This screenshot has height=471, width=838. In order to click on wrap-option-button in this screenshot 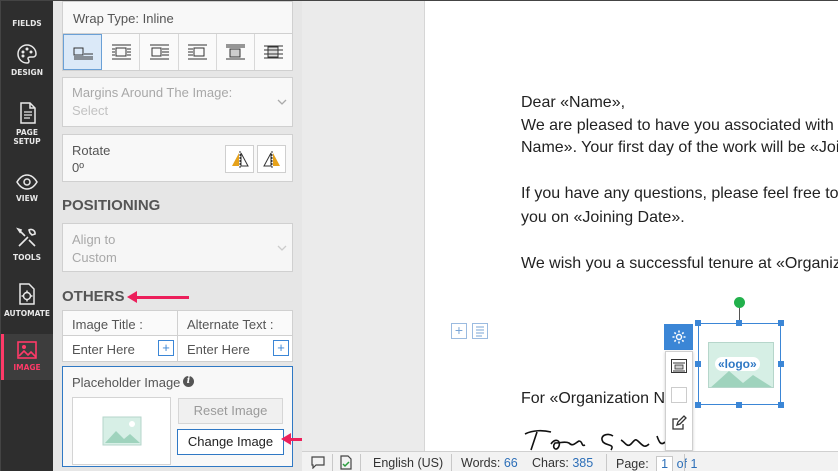, I will do `click(679, 366)`.